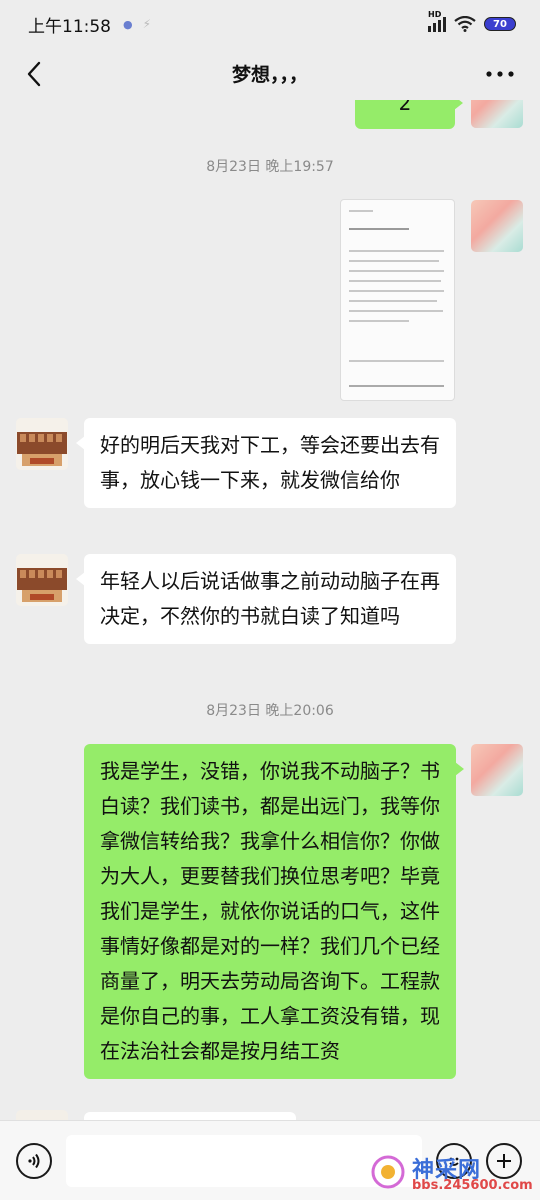 This screenshot has width=540, height=1200. I want to click on message-bubble-sent: 2, so click(409, 114).